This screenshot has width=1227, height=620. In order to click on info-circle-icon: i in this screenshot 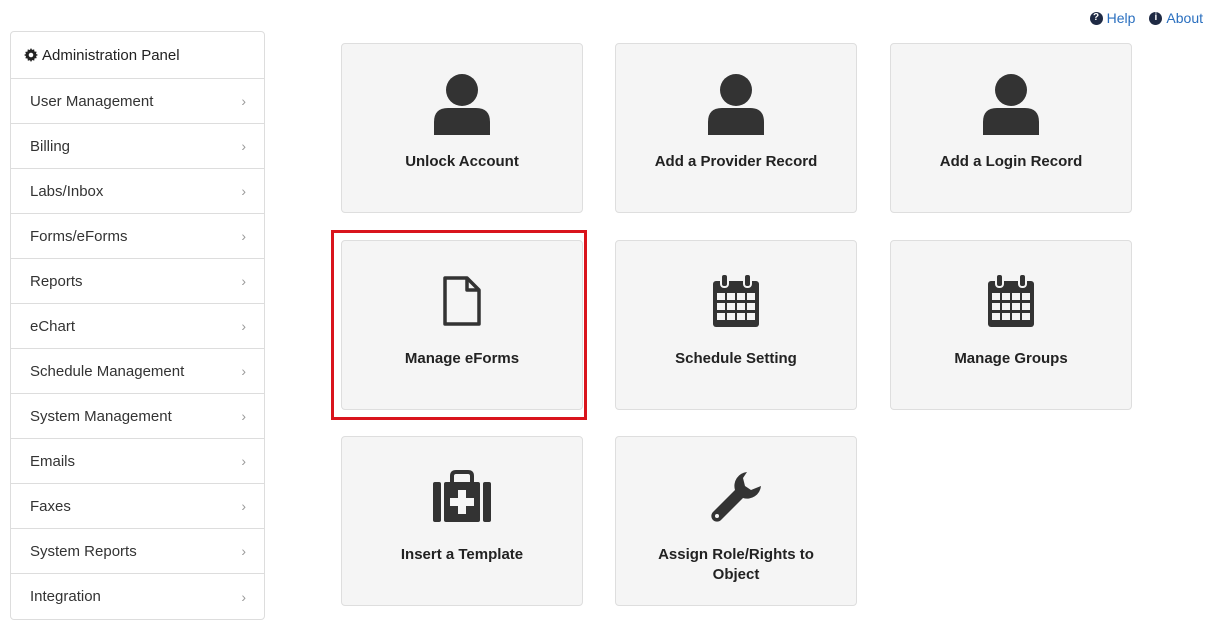, I will do `click(1156, 18)`.